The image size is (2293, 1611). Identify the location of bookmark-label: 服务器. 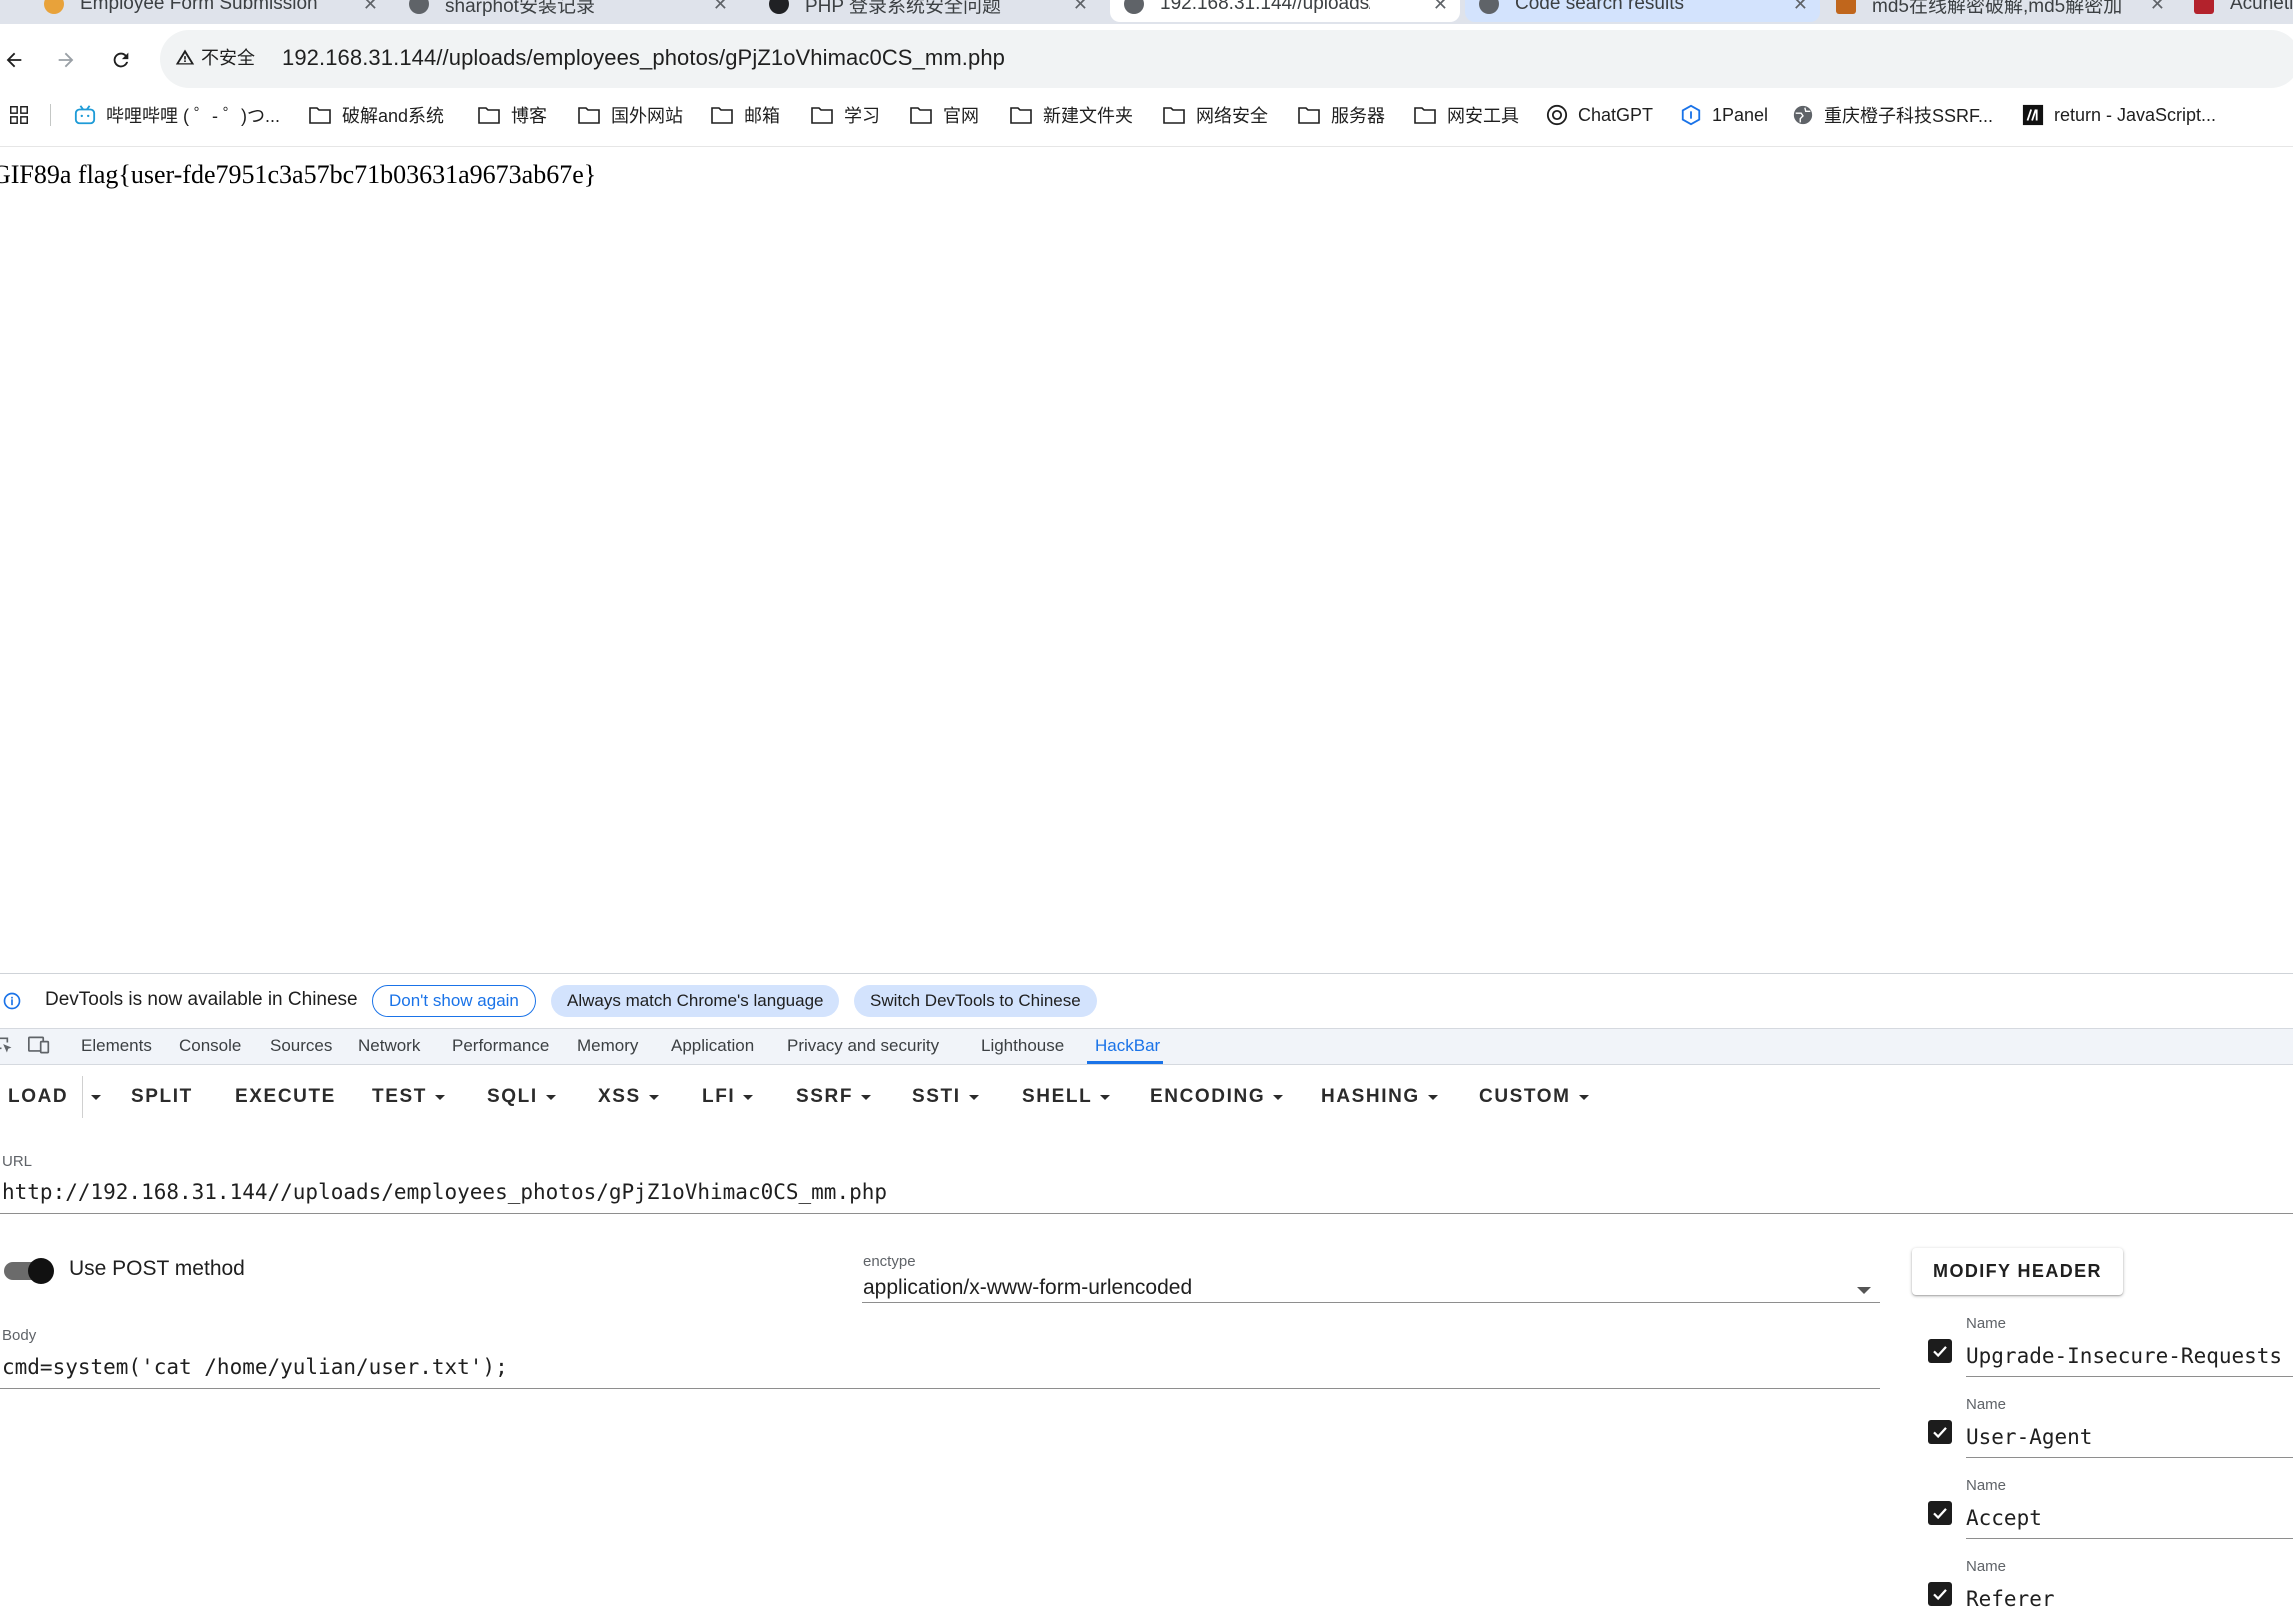
(1358, 116).